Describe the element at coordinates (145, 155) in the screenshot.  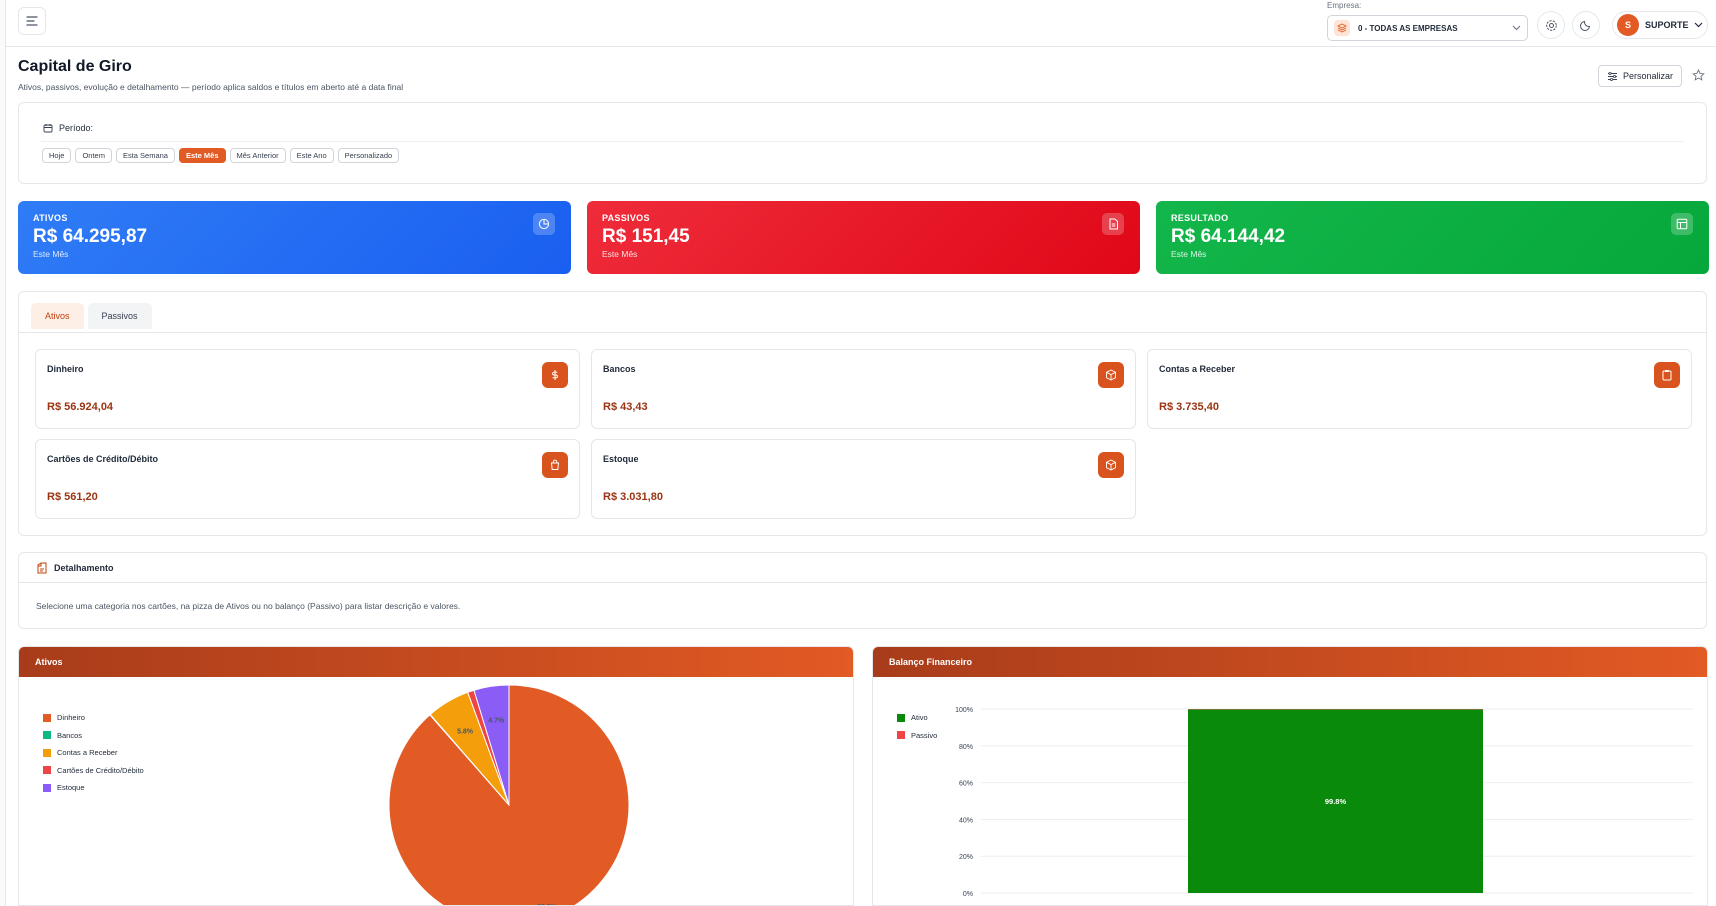
I see `period-option-esta-semana: Esta Semana` at that location.